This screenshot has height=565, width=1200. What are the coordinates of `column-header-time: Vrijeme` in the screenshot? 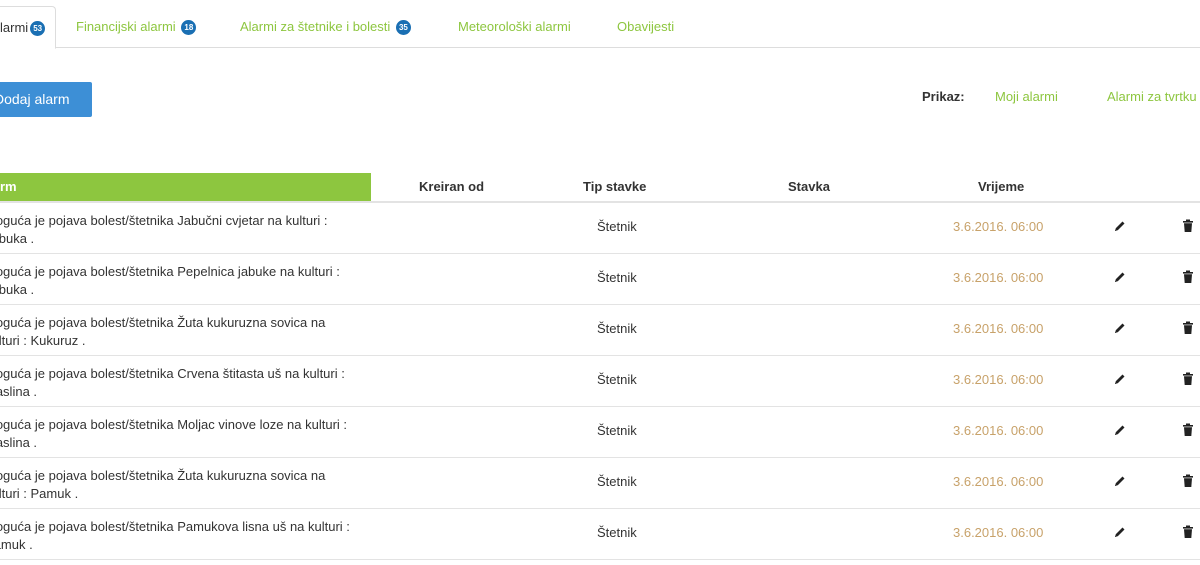 It's located at (1001, 187).